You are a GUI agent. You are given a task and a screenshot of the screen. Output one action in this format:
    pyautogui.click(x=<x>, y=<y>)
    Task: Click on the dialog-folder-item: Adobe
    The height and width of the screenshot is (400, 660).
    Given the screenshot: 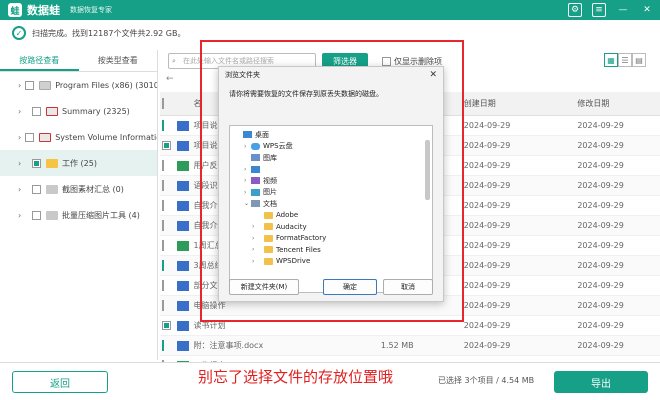 What is the action you would take?
    pyautogui.click(x=331, y=216)
    